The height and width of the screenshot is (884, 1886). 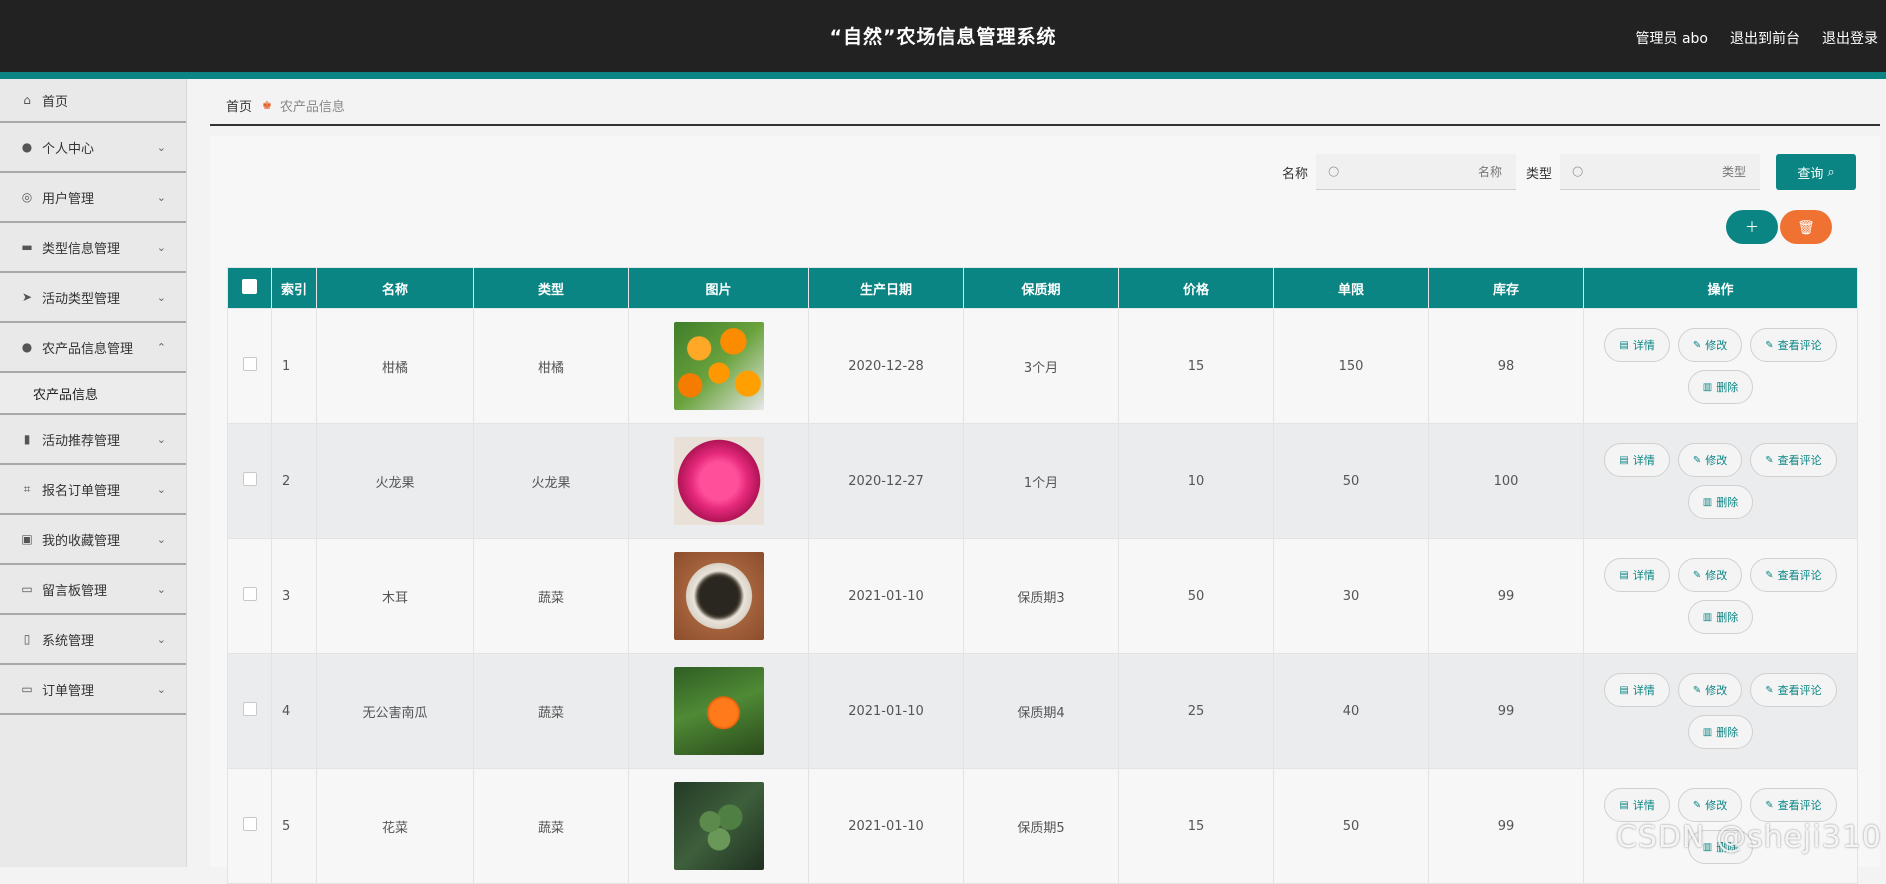 I want to click on sidebar-item-home: ⌂ 首页, so click(x=93, y=101).